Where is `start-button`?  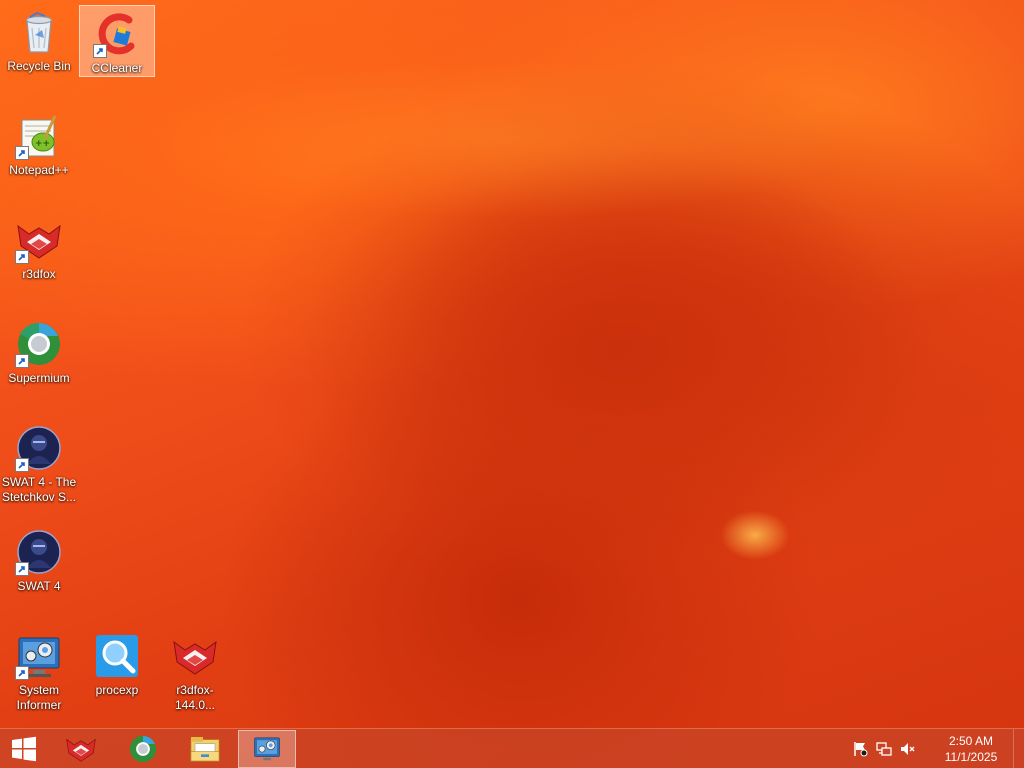
start-button is located at coordinates (24, 748).